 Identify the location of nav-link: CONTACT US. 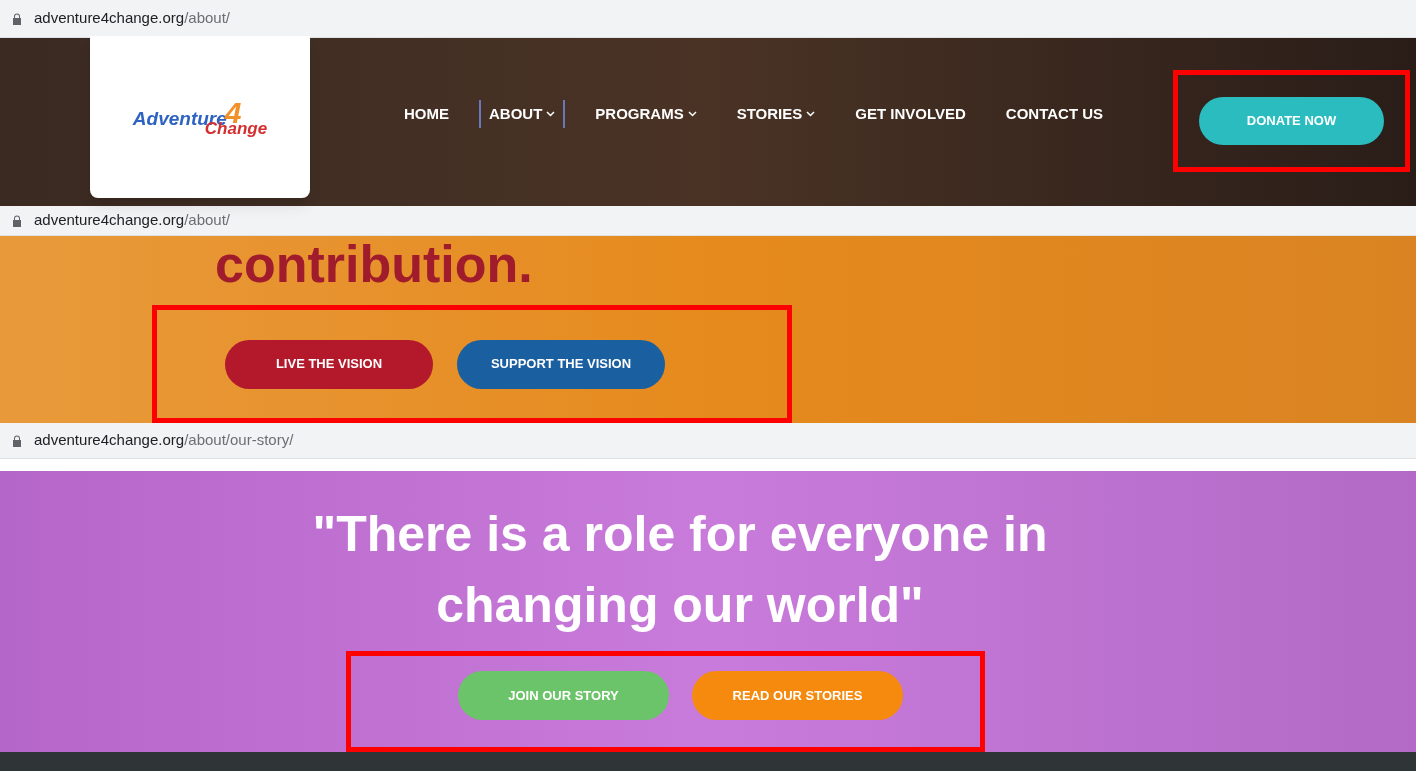
(1054, 114).